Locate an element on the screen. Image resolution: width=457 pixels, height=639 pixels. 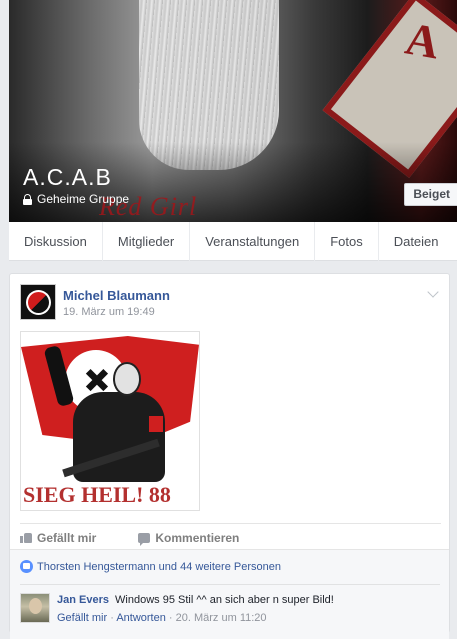
like-button: Gefällt mir is located at coordinates (58, 538).